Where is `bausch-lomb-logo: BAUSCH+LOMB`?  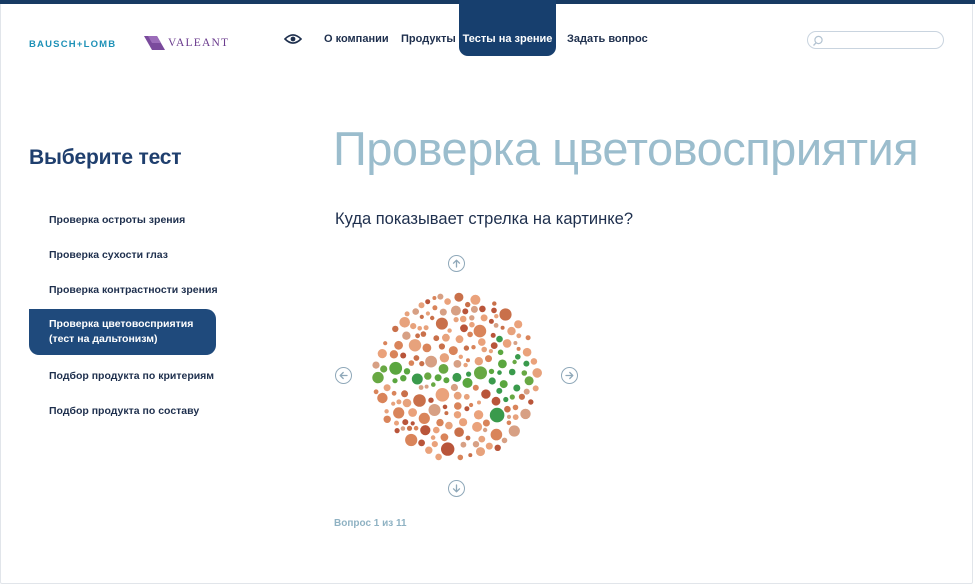
bausch-lomb-logo: BAUSCH+LOMB is located at coordinates (72, 44).